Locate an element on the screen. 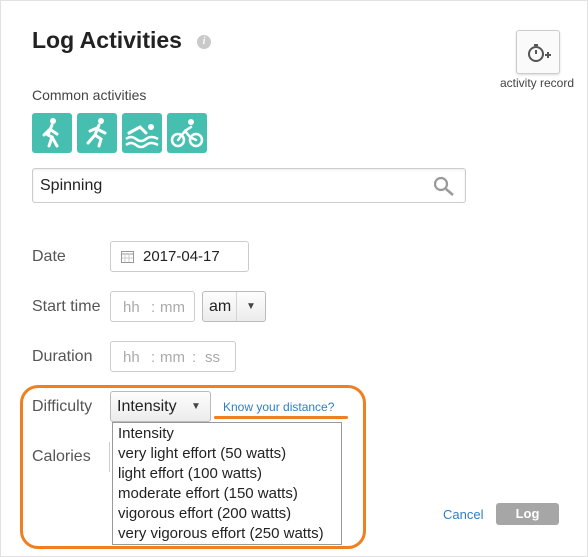  duration-field: hh : mm : ss is located at coordinates (173, 356).